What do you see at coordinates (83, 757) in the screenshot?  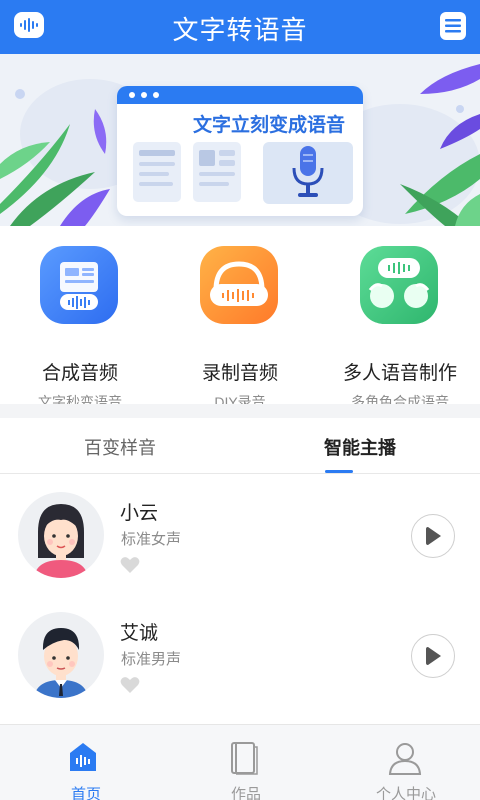 I see `home-wave-icon` at bounding box center [83, 757].